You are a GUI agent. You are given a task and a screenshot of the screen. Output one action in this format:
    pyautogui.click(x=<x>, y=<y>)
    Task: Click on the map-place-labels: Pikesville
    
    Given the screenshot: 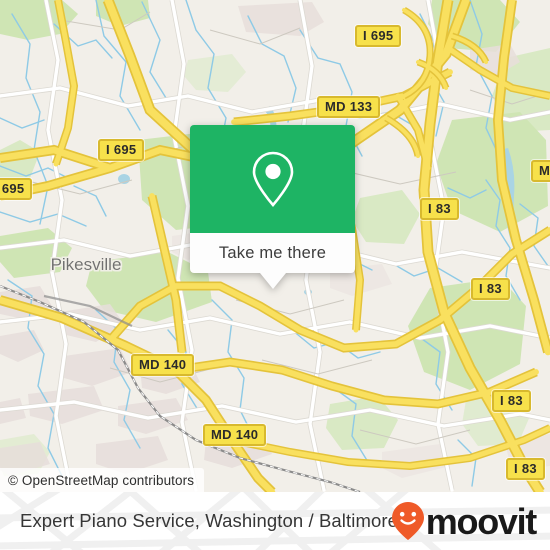 What is the action you would take?
    pyautogui.click(x=86, y=264)
    